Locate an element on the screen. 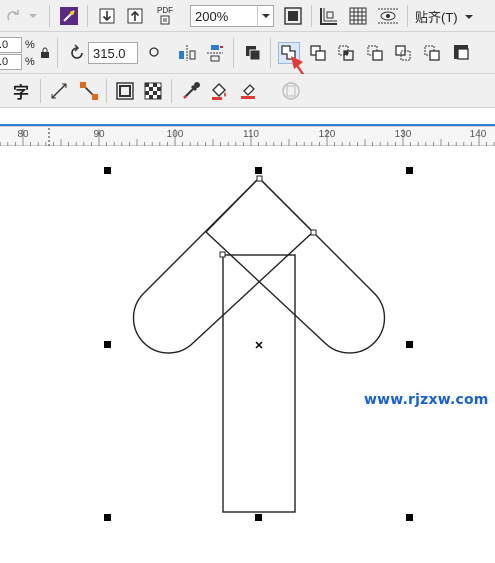  scale-height-value: .0 is located at coordinates (4, 62).